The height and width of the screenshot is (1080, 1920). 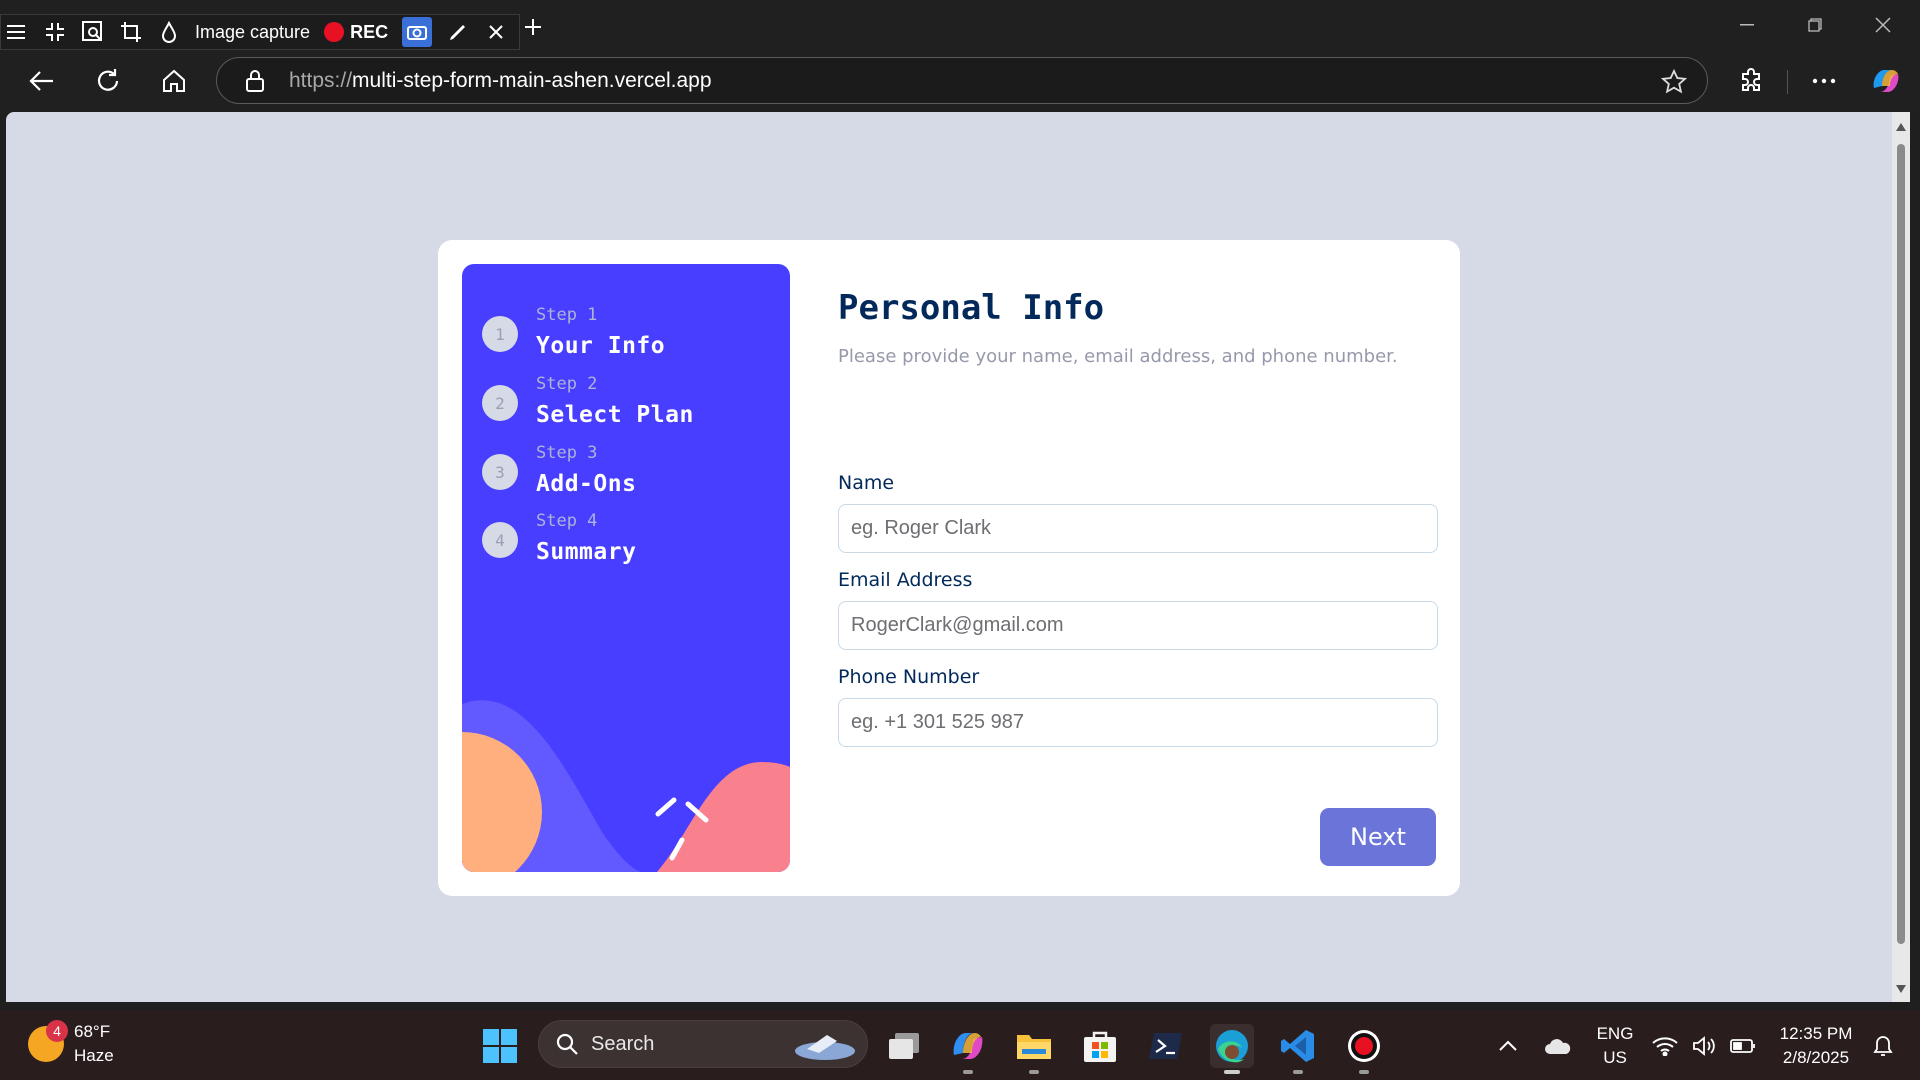 What do you see at coordinates (1886, 81) in the screenshot?
I see `copilot-icon` at bounding box center [1886, 81].